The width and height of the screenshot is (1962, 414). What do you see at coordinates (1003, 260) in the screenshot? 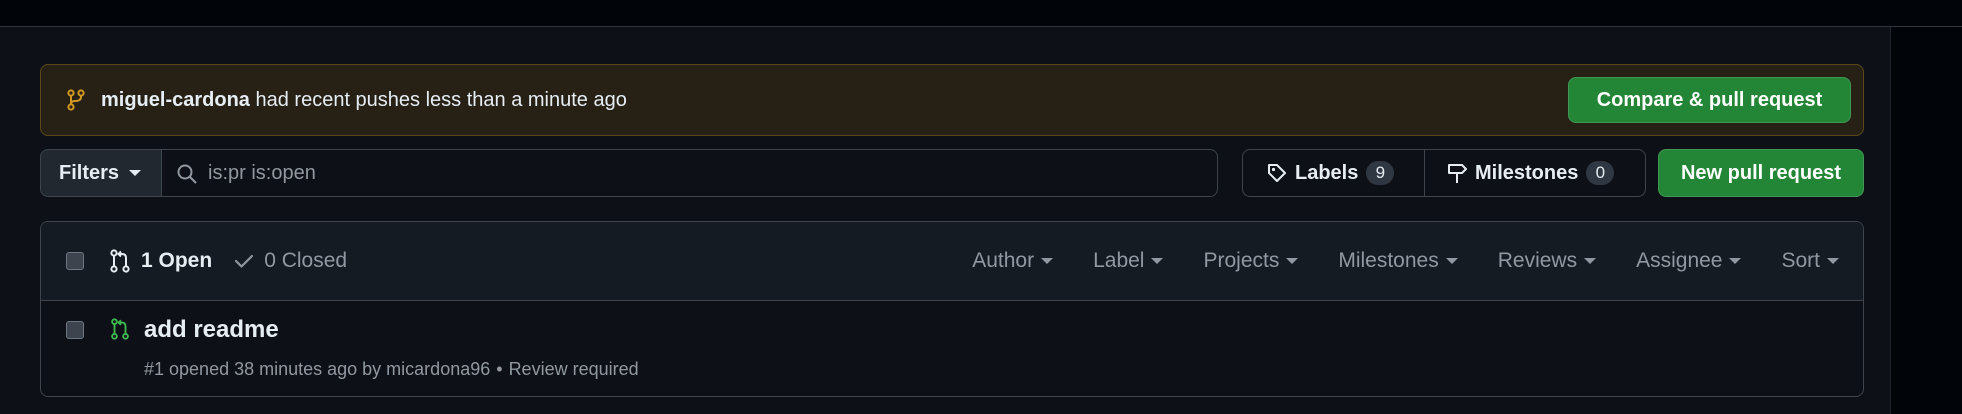
I see `author-menu-label: Author` at bounding box center [1003, 260].